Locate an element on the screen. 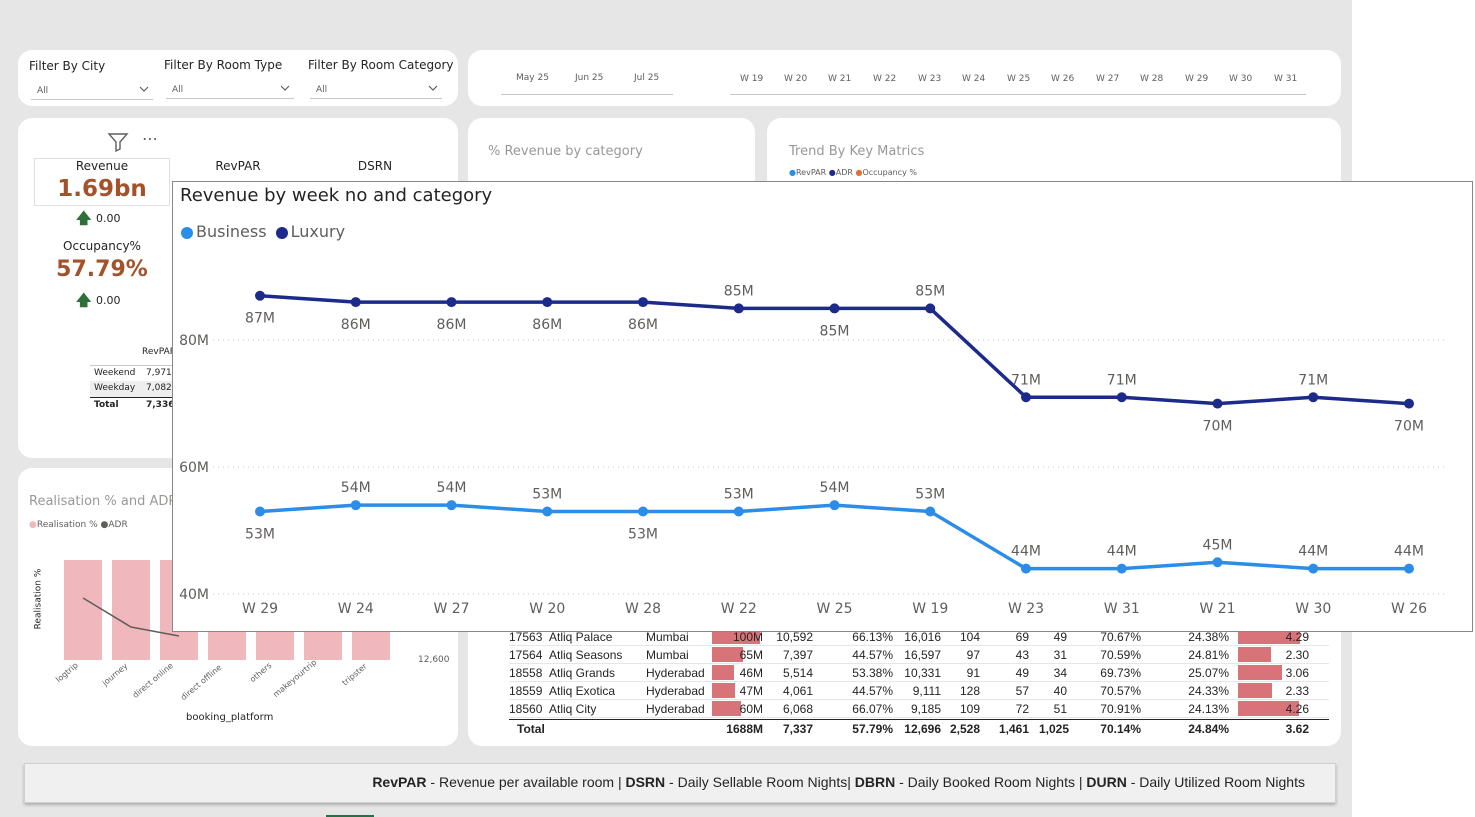  glossary-desc: - Daily Sellable Room Nights| is located at coordinates (760, 782).